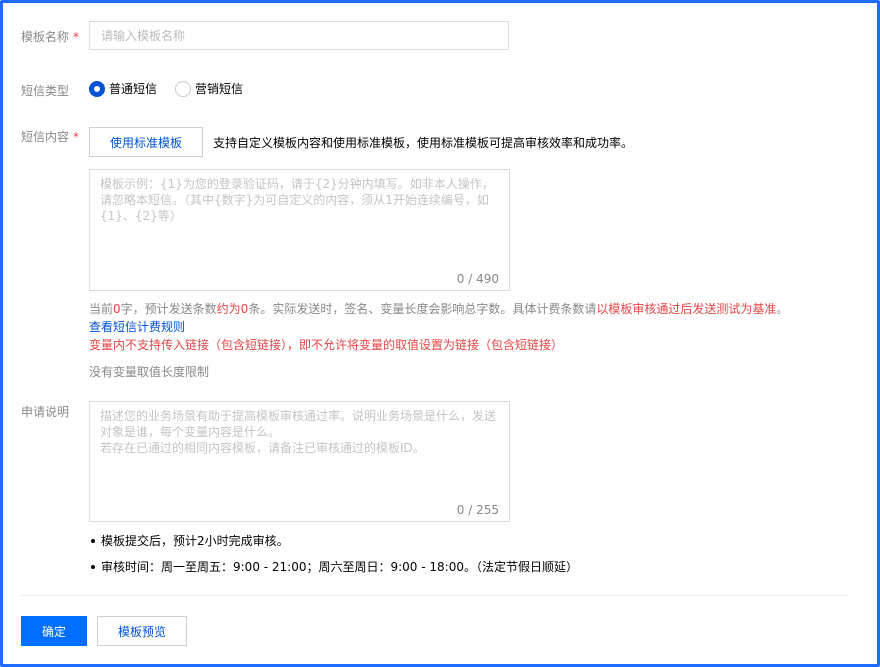 The image size is (880, 667). What do you see at coordinates (219, 89) in the screenshot?
I see `radio-marketing-sms-label: 营销短信` at bounding box center [219, 89].